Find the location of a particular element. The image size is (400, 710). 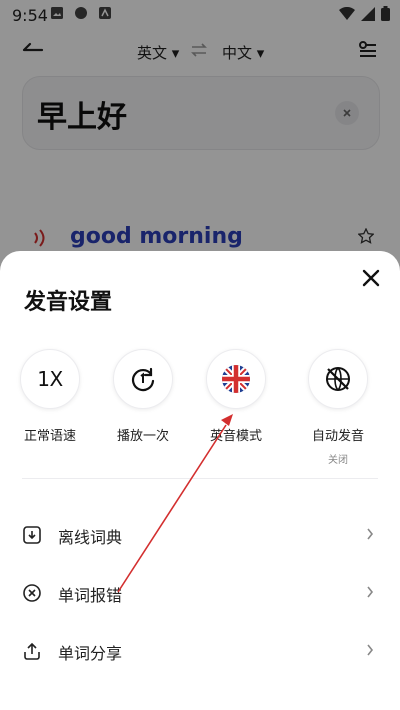

close-icon is located at coordinates (371, 278).